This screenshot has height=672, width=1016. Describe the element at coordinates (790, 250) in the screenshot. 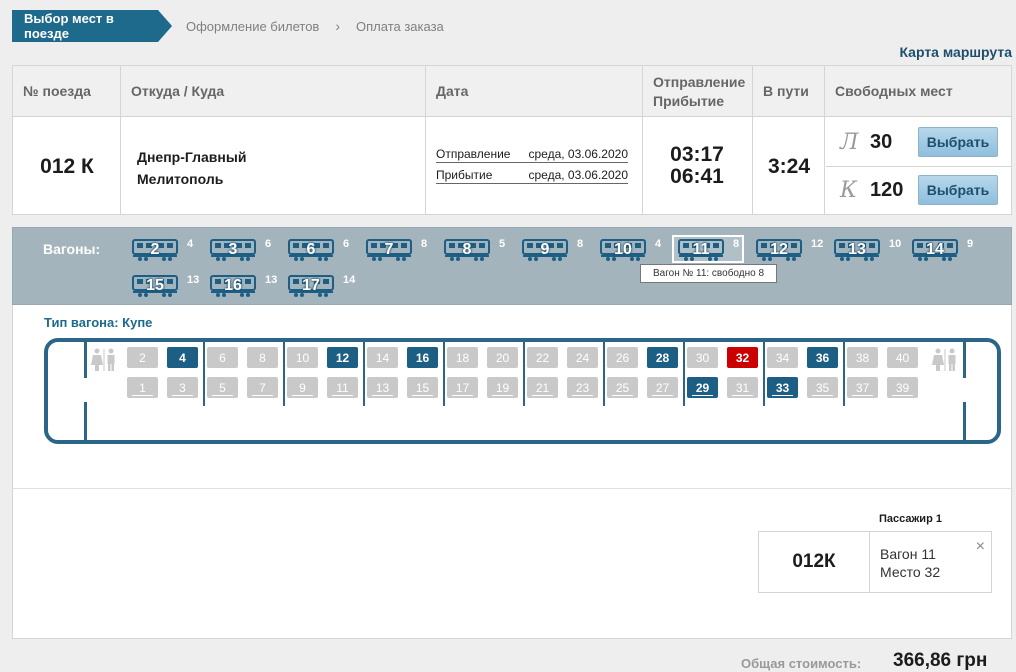

I see `wagon-12: 12 12` at that location.